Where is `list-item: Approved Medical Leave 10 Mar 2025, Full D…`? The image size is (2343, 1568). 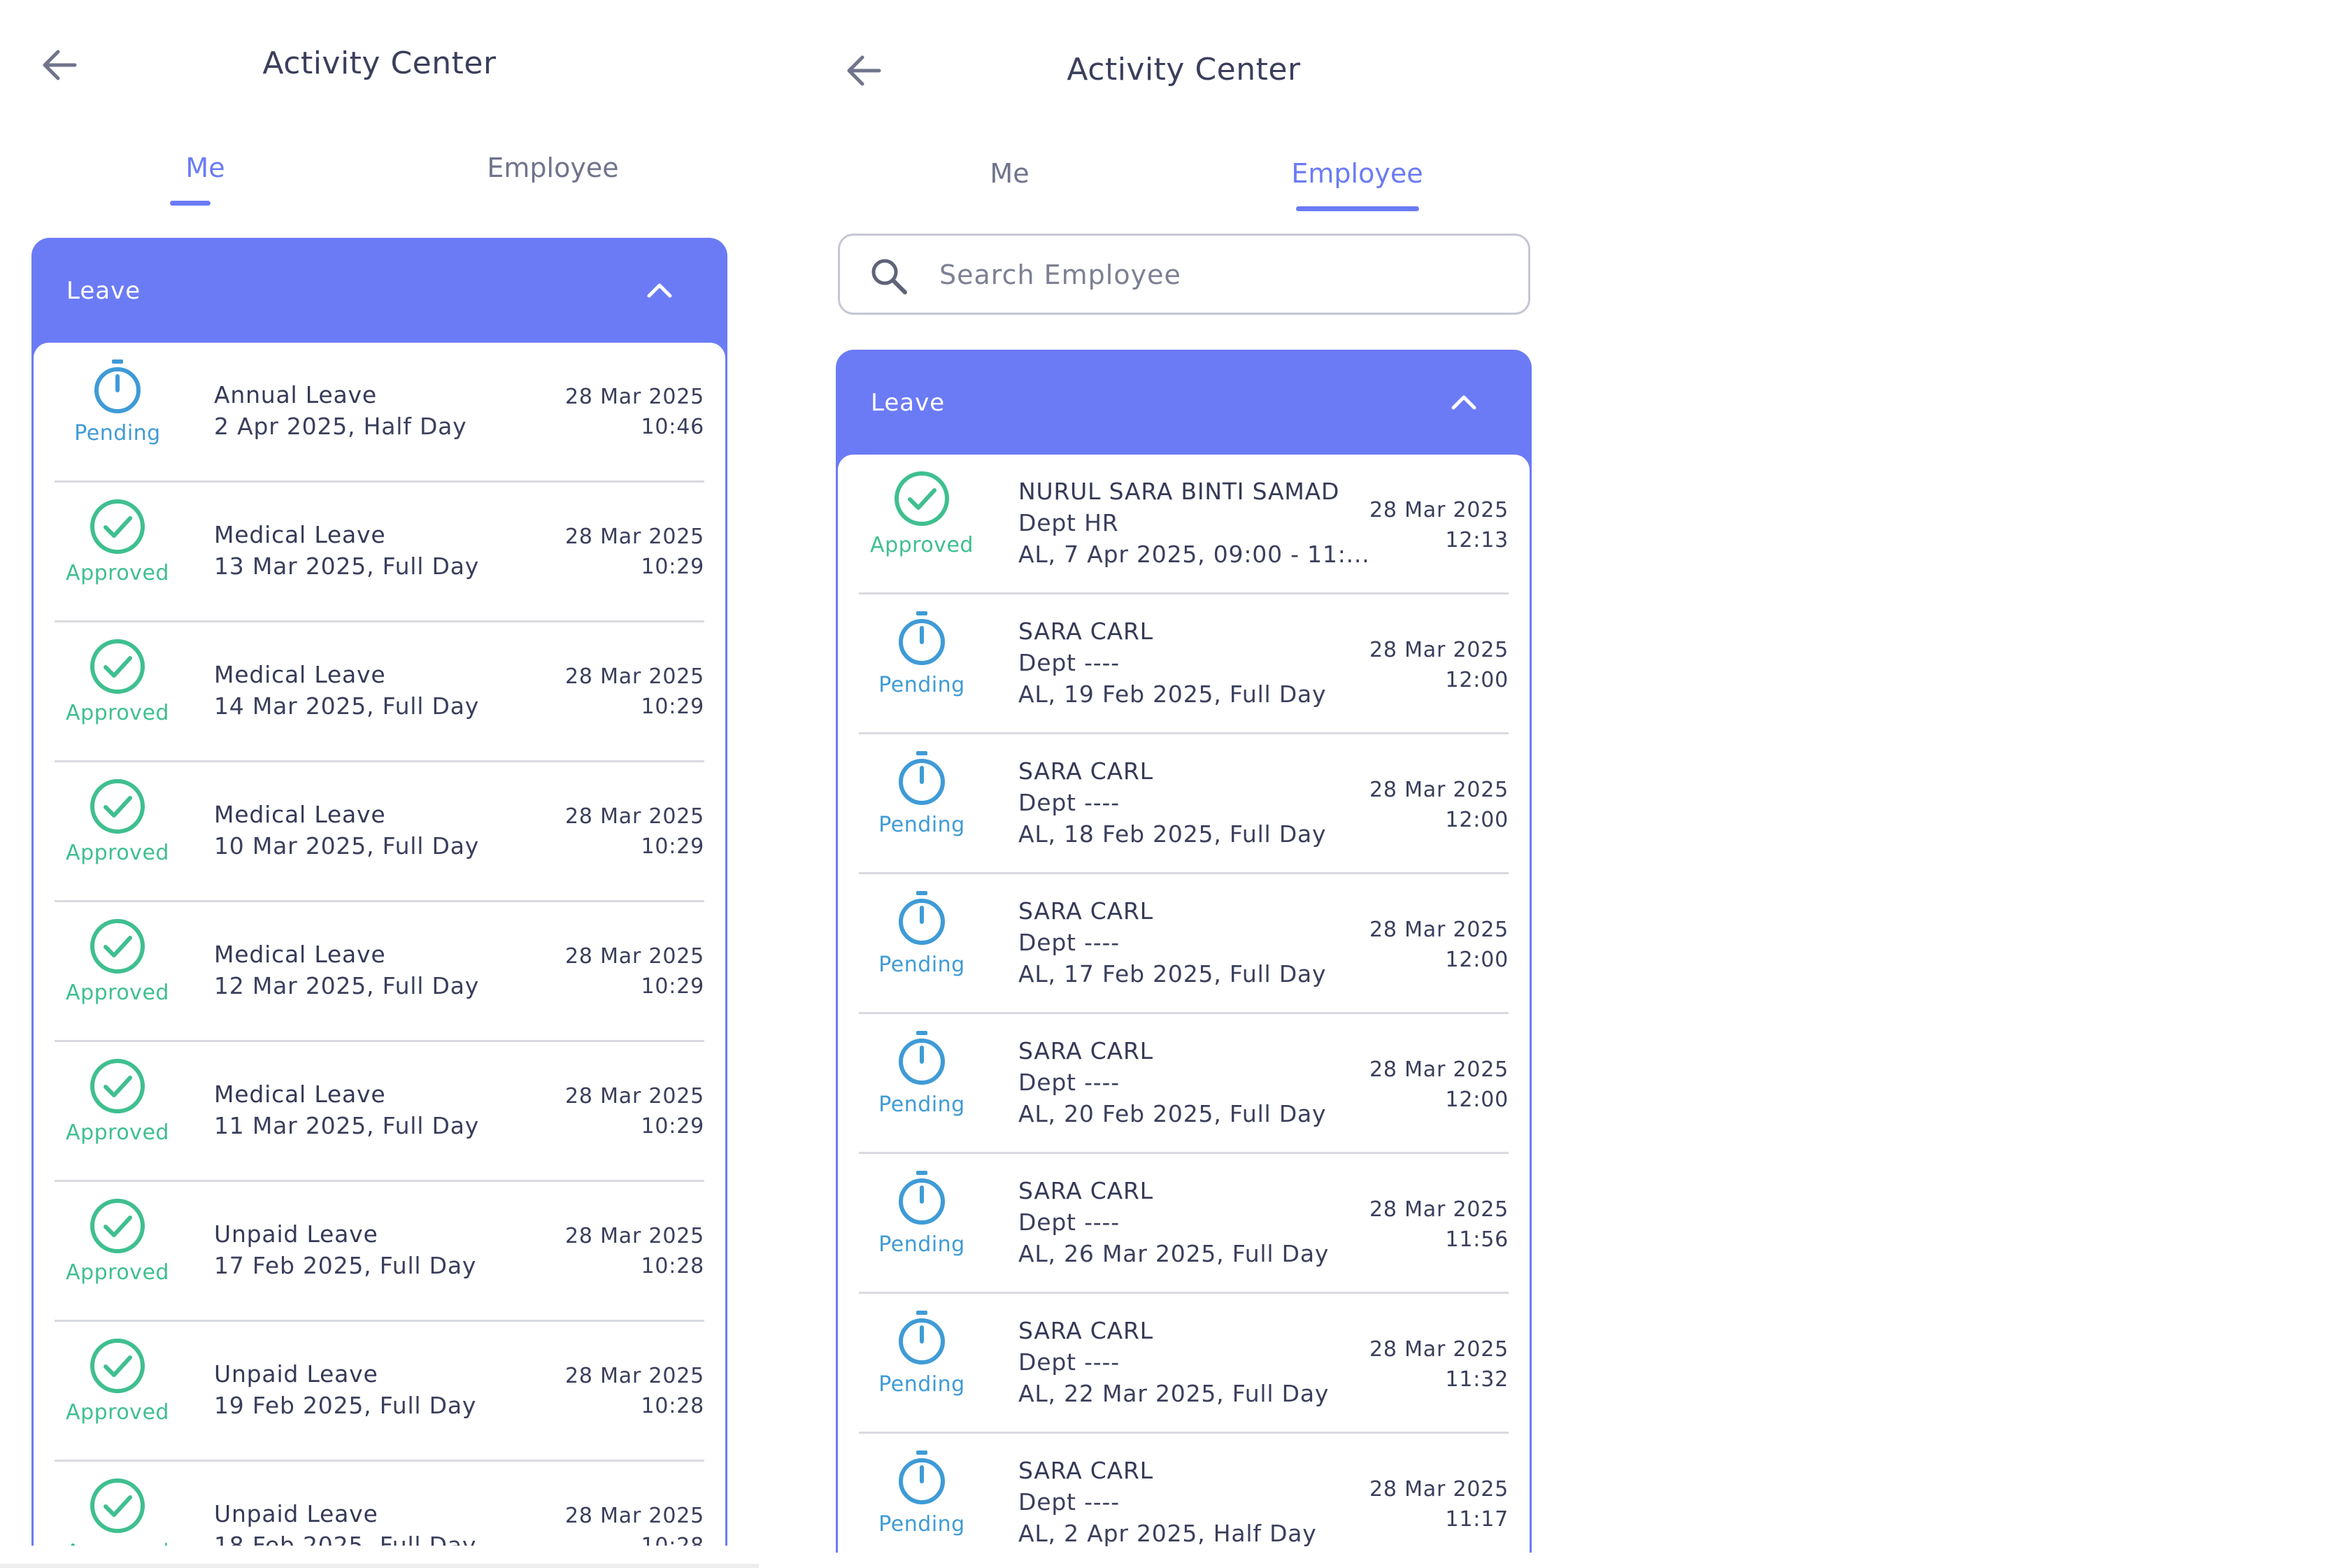 list-item: Approved Medical Leave 10 Mar 2025, Full D… is located at coordinates (379, 832).